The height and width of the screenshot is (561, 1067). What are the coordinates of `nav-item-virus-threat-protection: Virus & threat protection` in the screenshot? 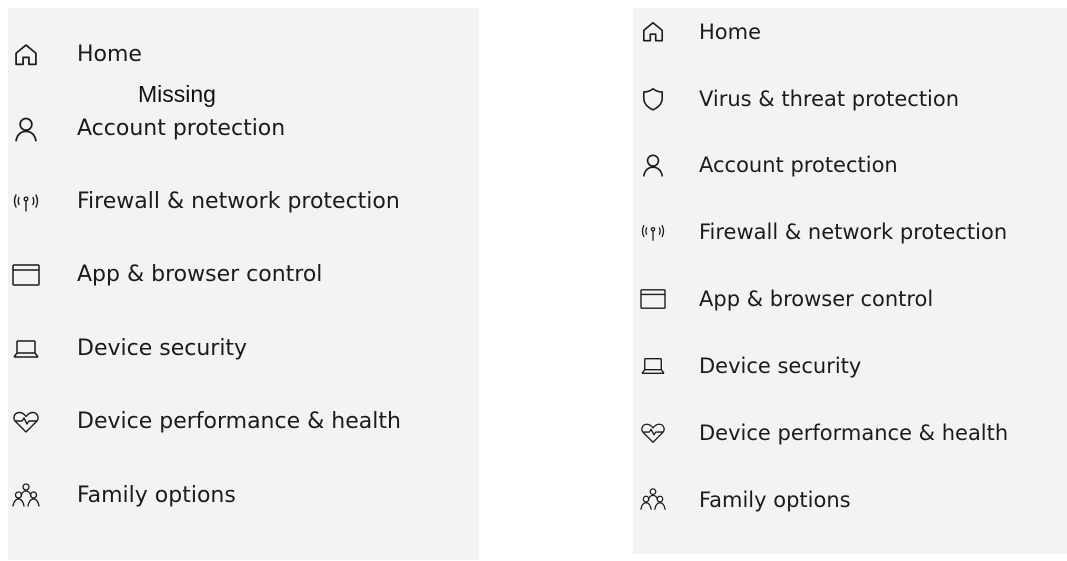 It's located at (843, 99).